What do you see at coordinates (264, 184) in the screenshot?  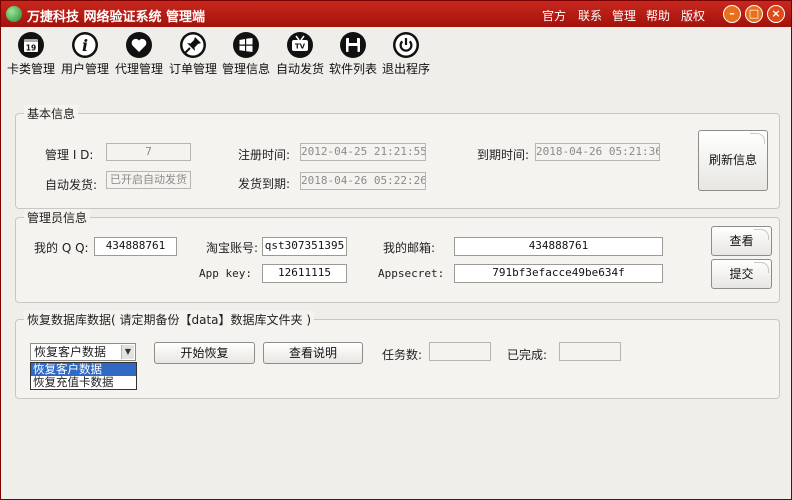 I see `ship-expire-label: 发货到期:` at bounding box center [264, 184].